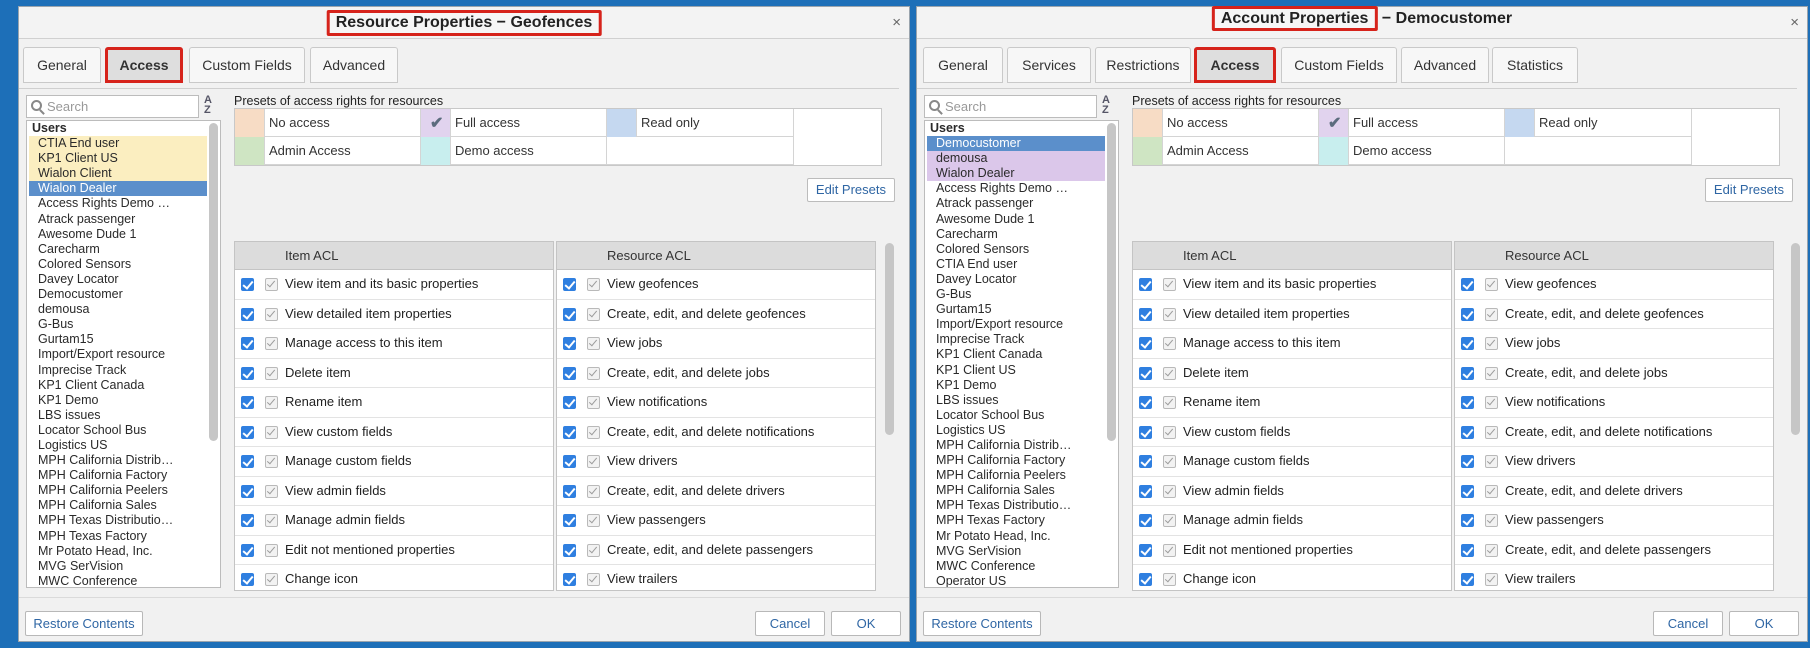  Describe the element at coordinates (118, 536) in the screenshot. I see `user-list-item: MPH Texas Factory` at that location.